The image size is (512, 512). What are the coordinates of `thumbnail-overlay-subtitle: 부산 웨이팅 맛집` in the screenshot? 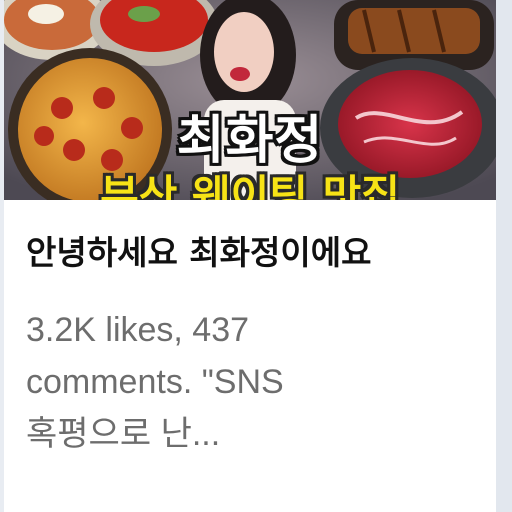 It's located at (250, 185).